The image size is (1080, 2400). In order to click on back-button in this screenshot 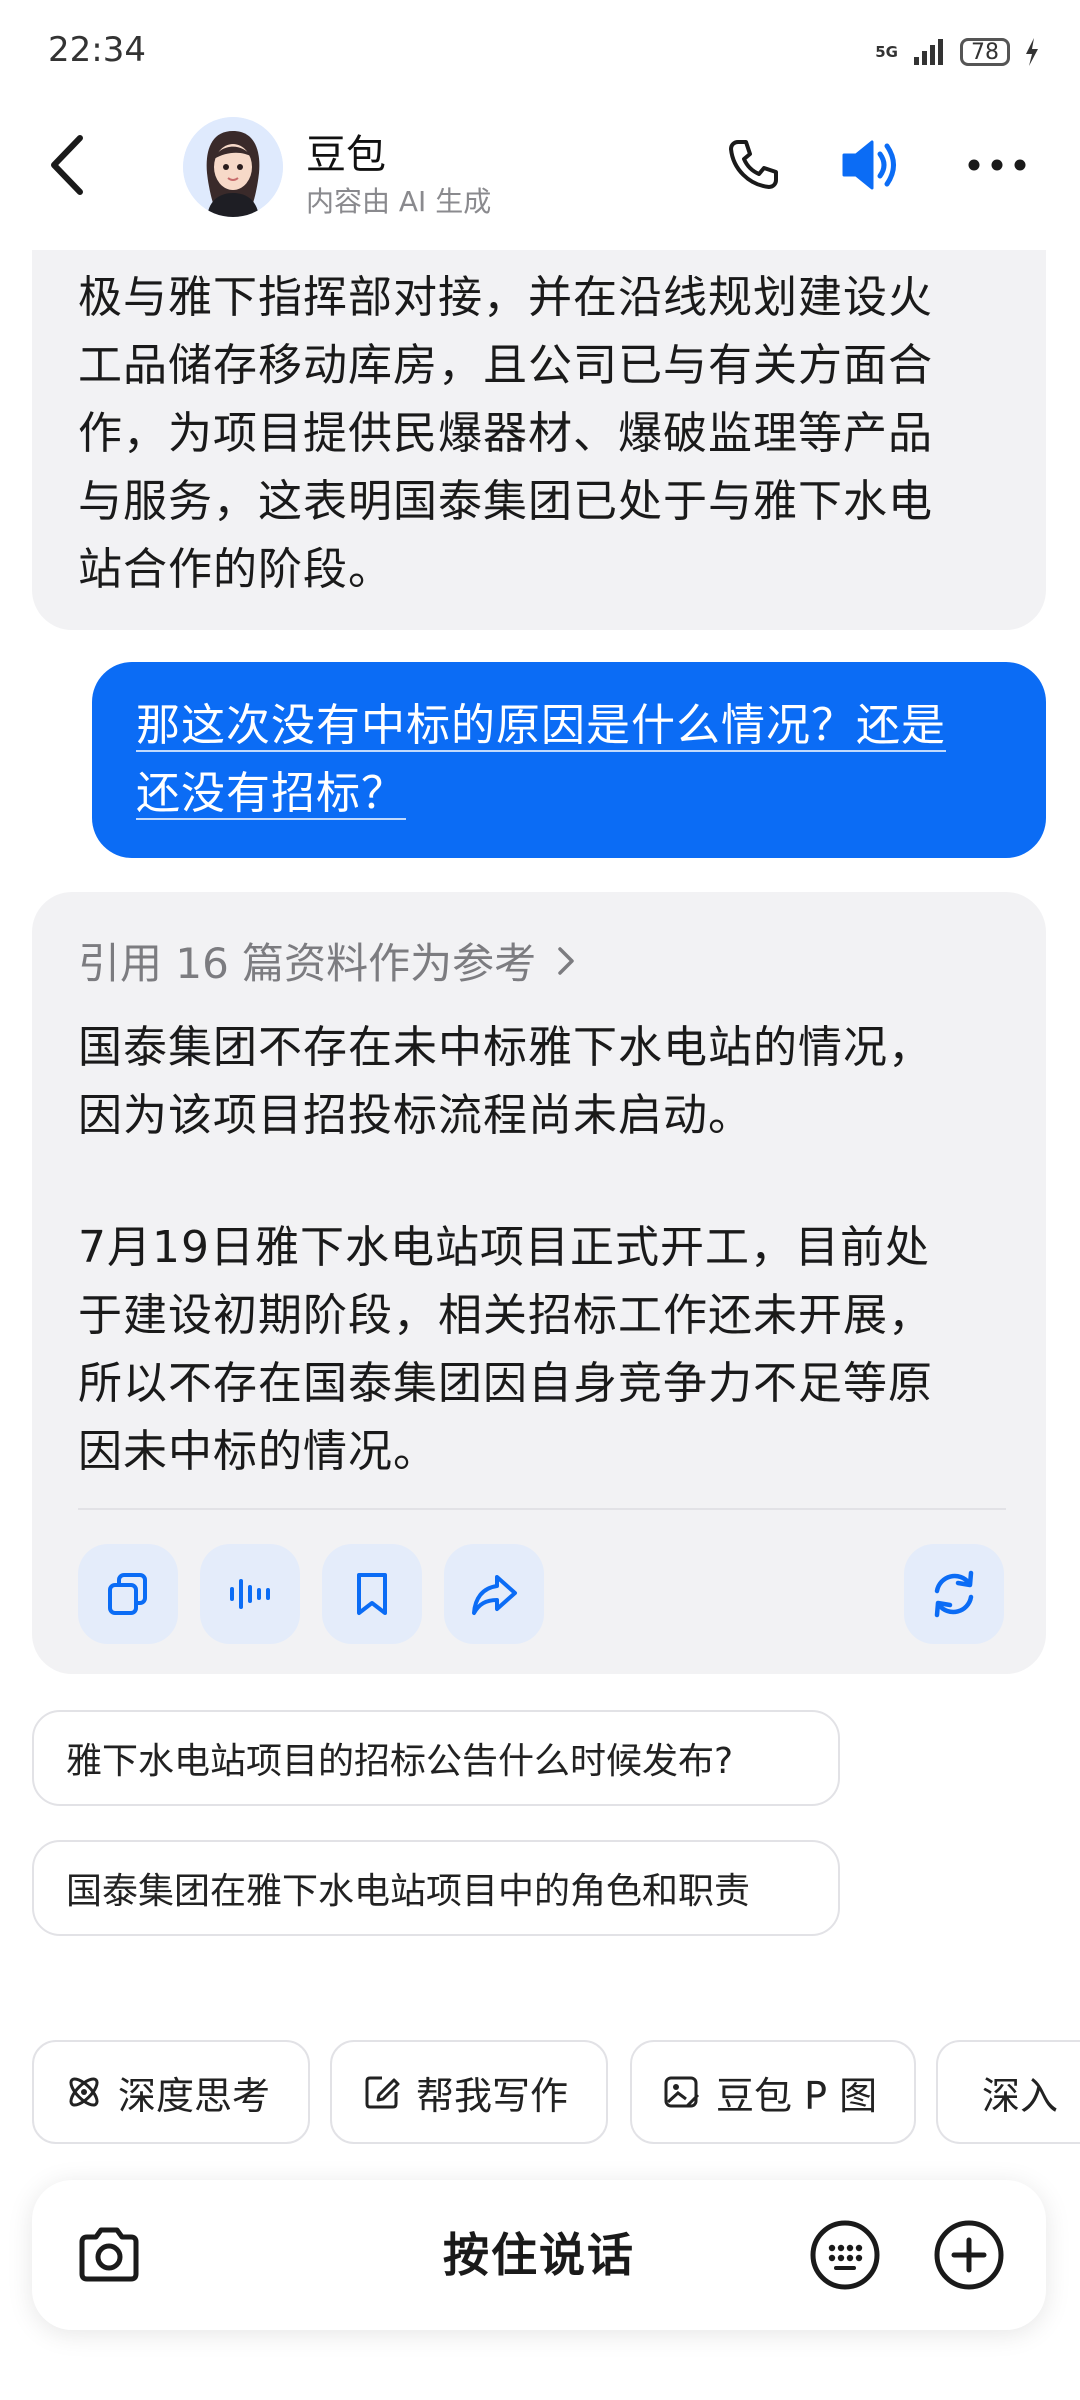, I will do `click(69, 165)`.